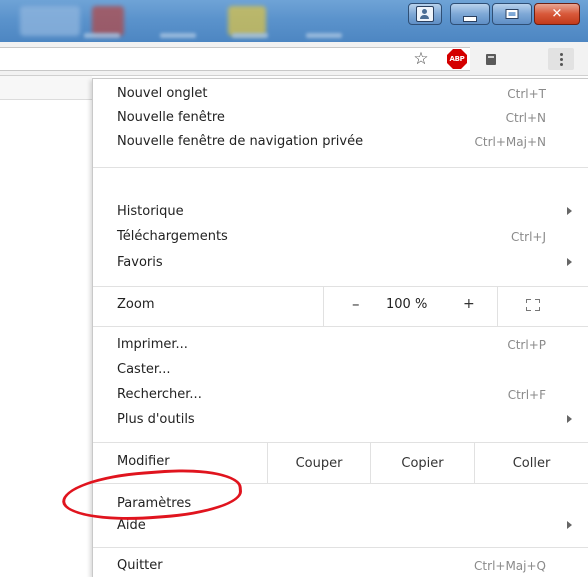  I want to click on page-content-strip, so click(46, 88).